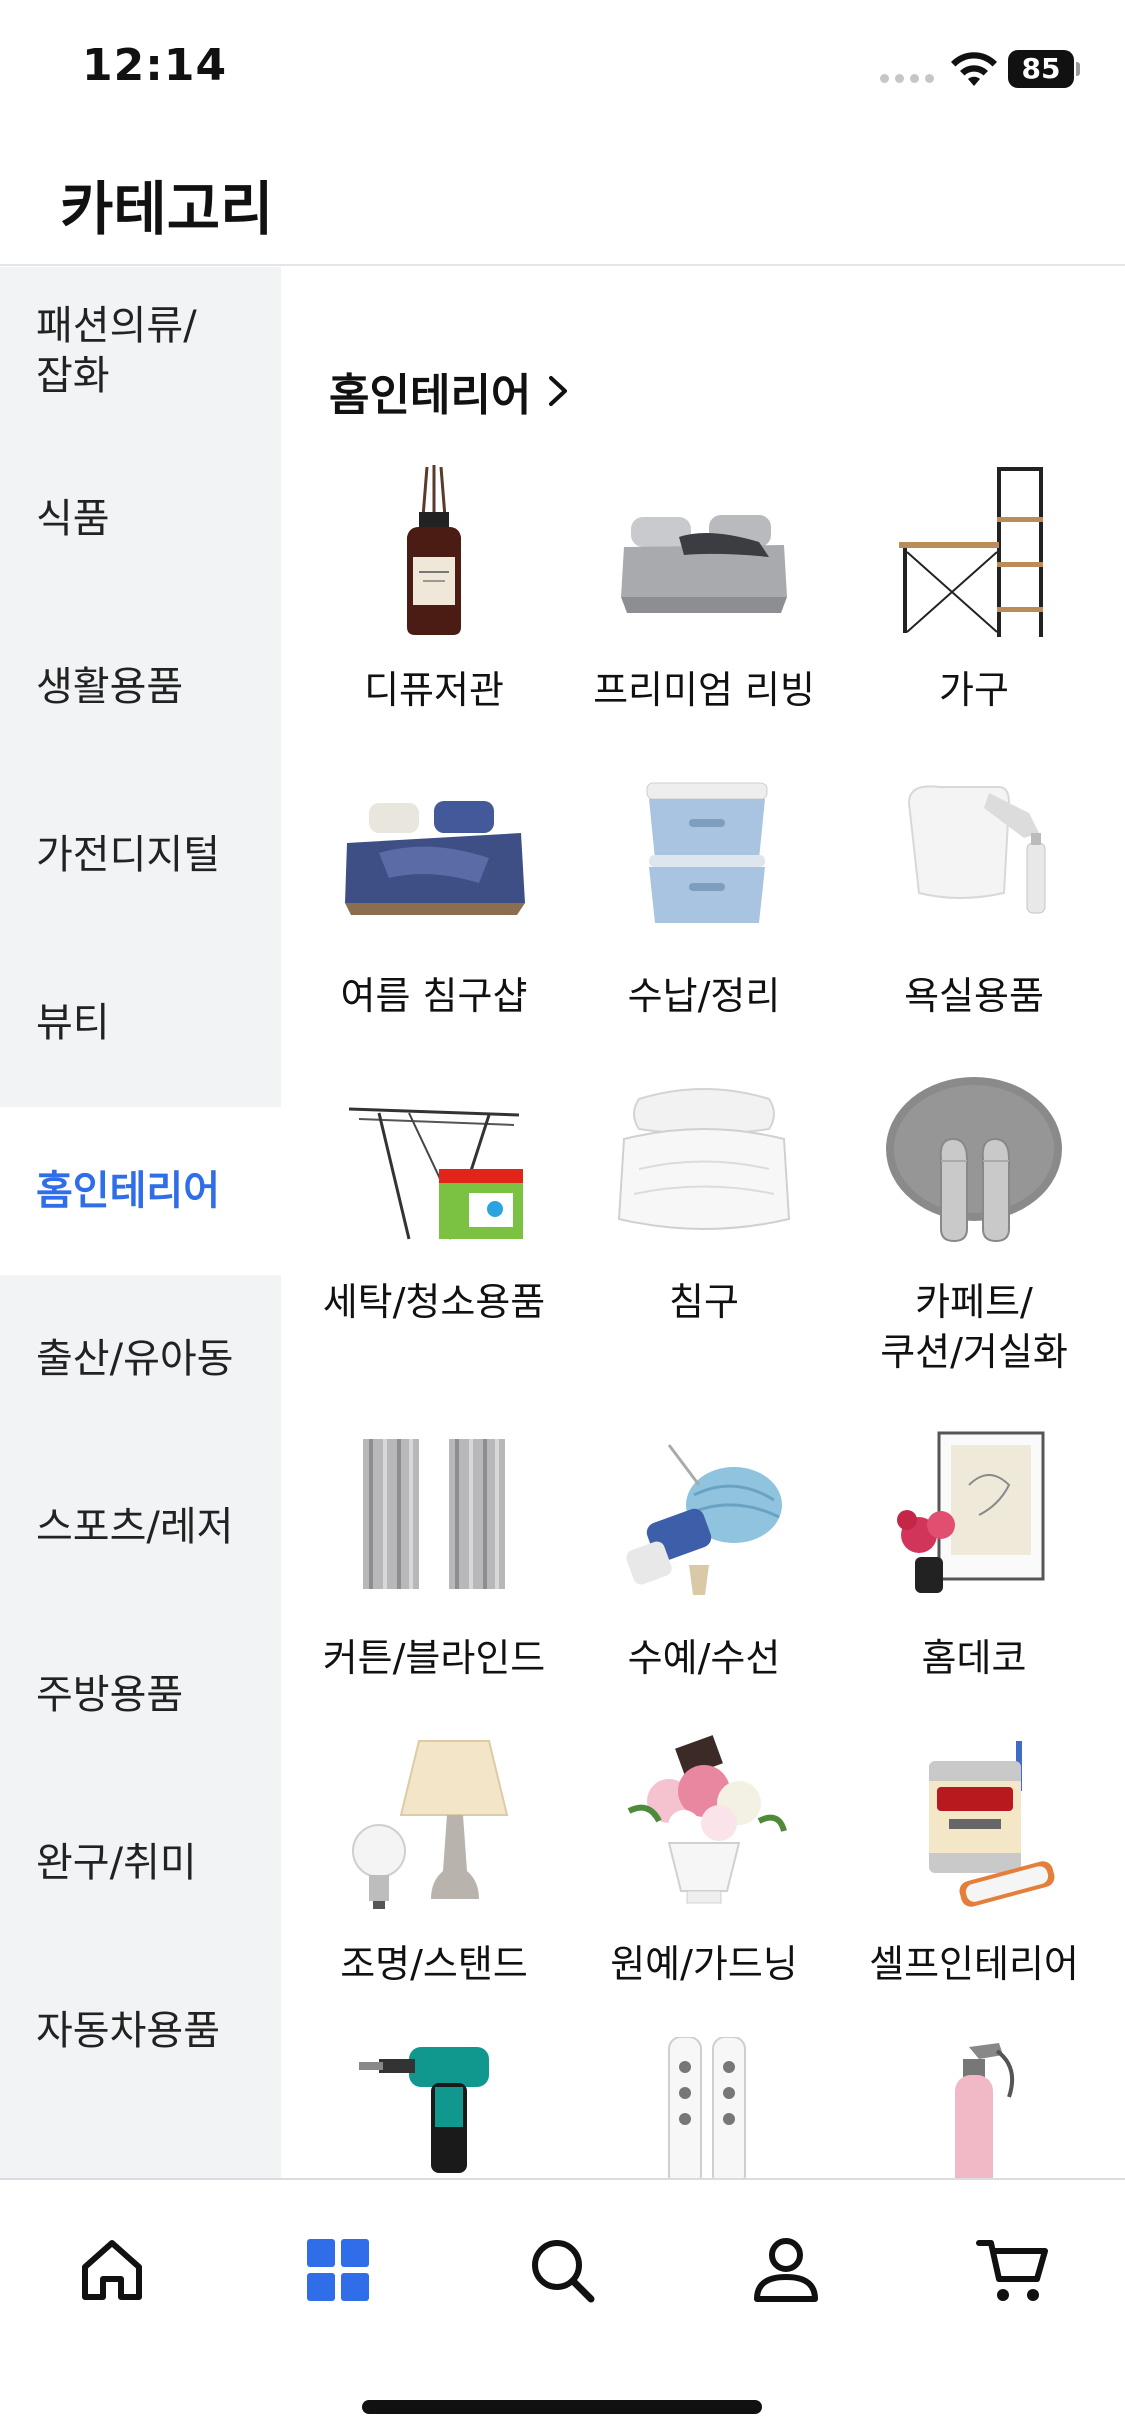 The width and height of the screenshot is (1125, 2436). What do you see at coordinates (140, 1191) in the screenshot?
I see `sidebar-item-home-interior: 홈인테리어` at bounding box center [140, 1191].